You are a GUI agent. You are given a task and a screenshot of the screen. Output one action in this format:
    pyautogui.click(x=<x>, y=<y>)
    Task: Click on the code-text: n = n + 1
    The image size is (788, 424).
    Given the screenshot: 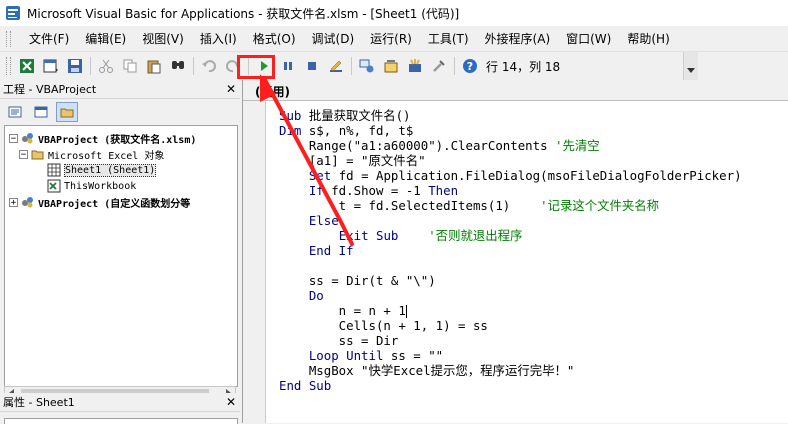 What is the action you would take?
    pyautogui.click(x=342, y=310)
    